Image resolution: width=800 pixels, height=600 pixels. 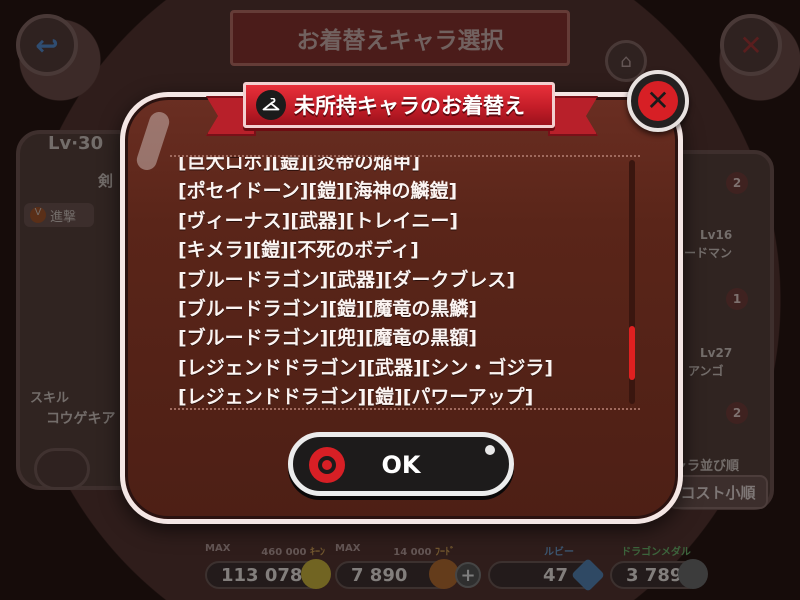 What do you see at coordinates (271, 105) in the screenshot?
I see `hanger-icon` at bounding box center [271, 105].